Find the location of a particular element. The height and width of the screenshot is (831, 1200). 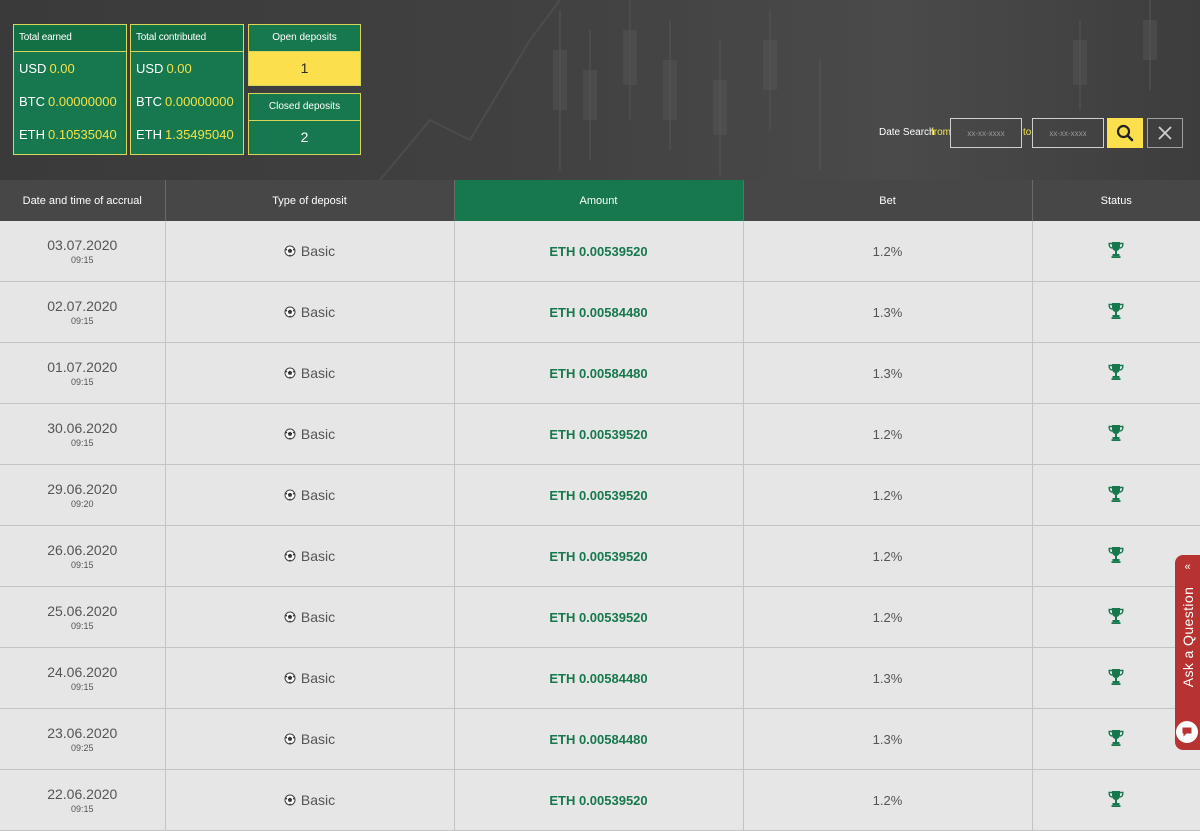

accrual-date: 23.06.2020 is located at coordinates (82, 732).